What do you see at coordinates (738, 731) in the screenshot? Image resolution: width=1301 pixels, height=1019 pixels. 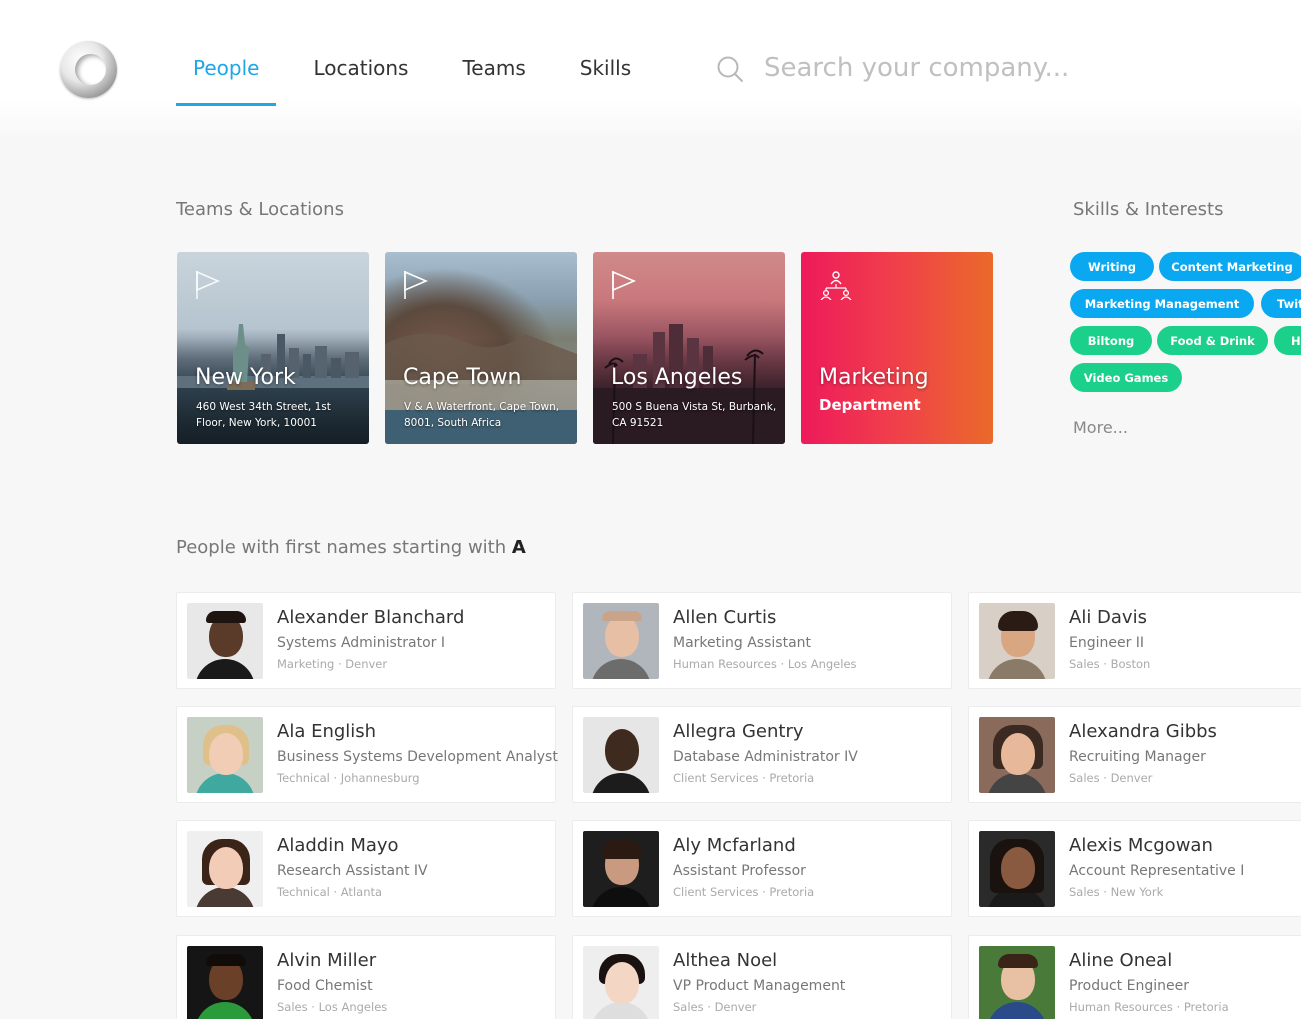 I see `person-name: Allegra Gentry` at bounding box center [738, 731].